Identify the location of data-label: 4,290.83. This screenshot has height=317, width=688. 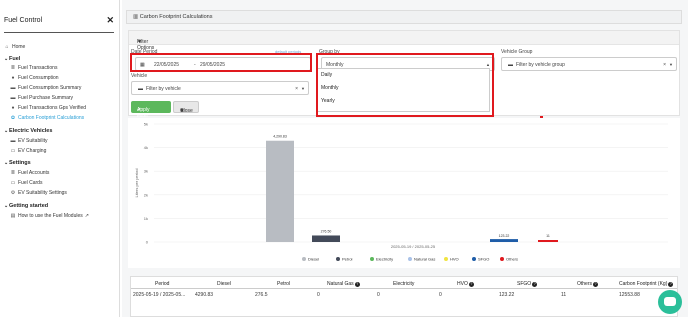
(280, 137).